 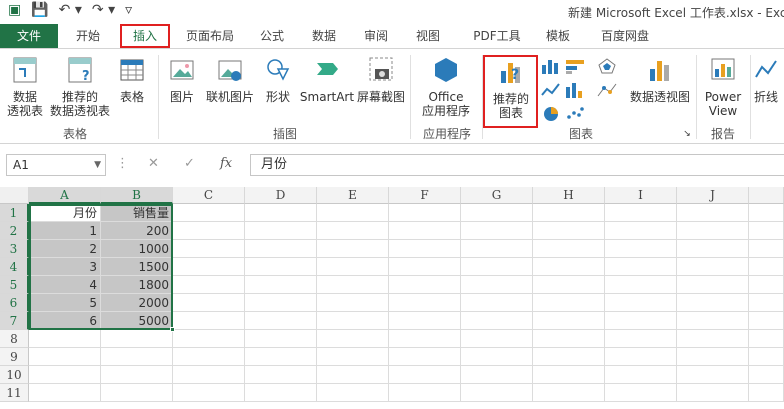 What do you see at coordinates (327, 79) in the screenshot?
I see `smartart-button: SmartArt` at bounding box center [327, 79].